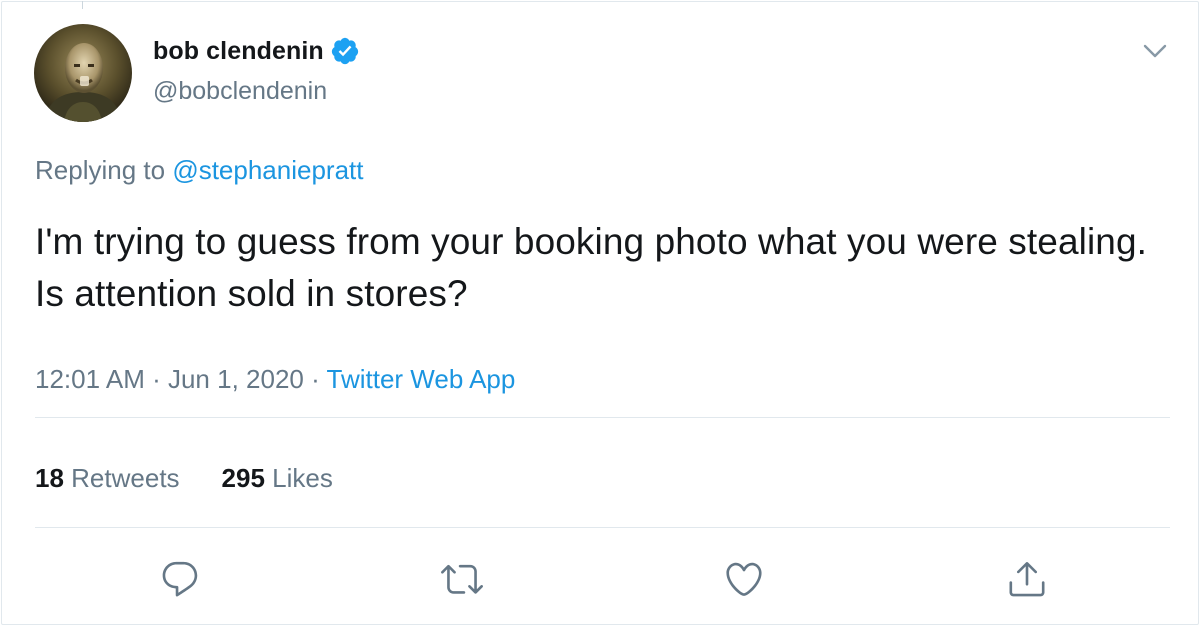  I want to click on tweet-source-link: Twitter Web App, so click(421, 379).